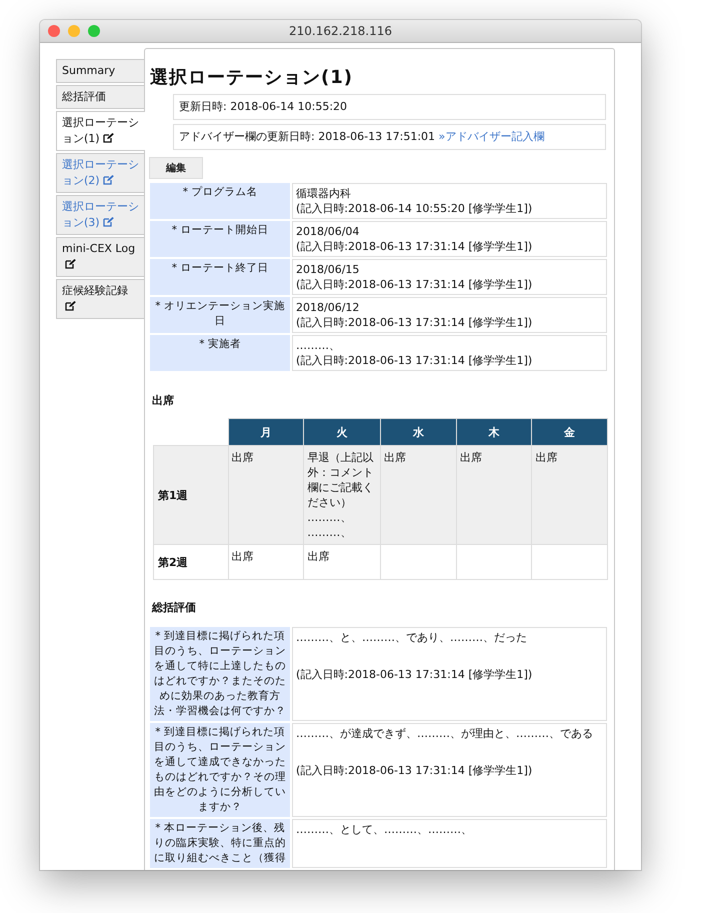 This screenshot has height=913, width=707. Describe the element at coordinates (570, 432) in the screenshot. I see `column-header: 金` at that location.